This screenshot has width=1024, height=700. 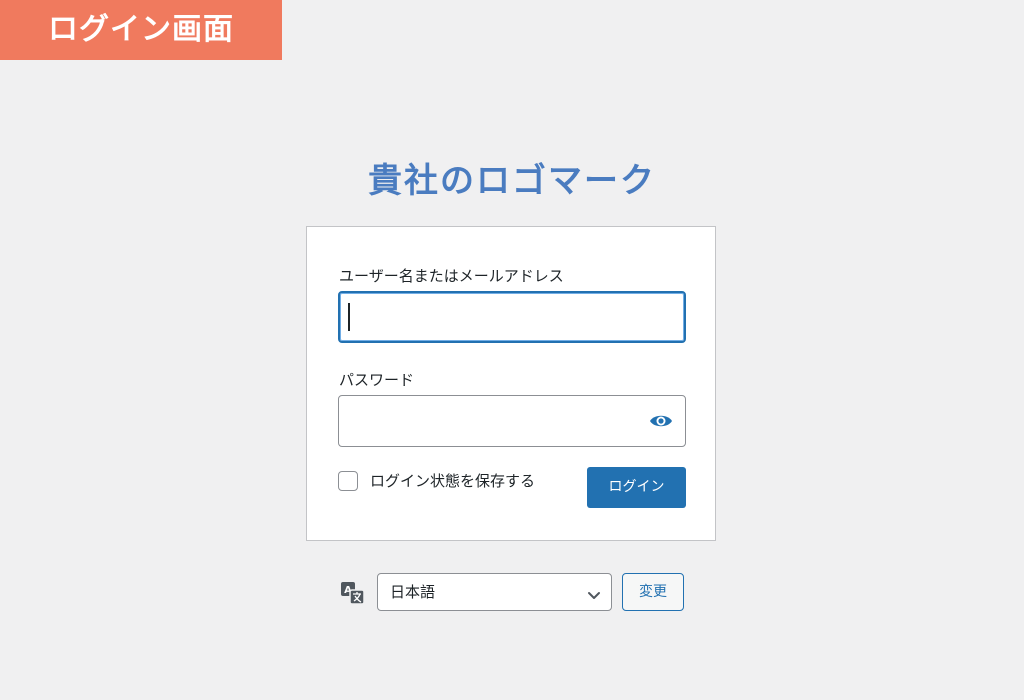 What do you see at coordinates (451, 276) in the screenshot?
I see `username-label: ユーザー名またはメールアドレス` at bounding box center [451, 276].